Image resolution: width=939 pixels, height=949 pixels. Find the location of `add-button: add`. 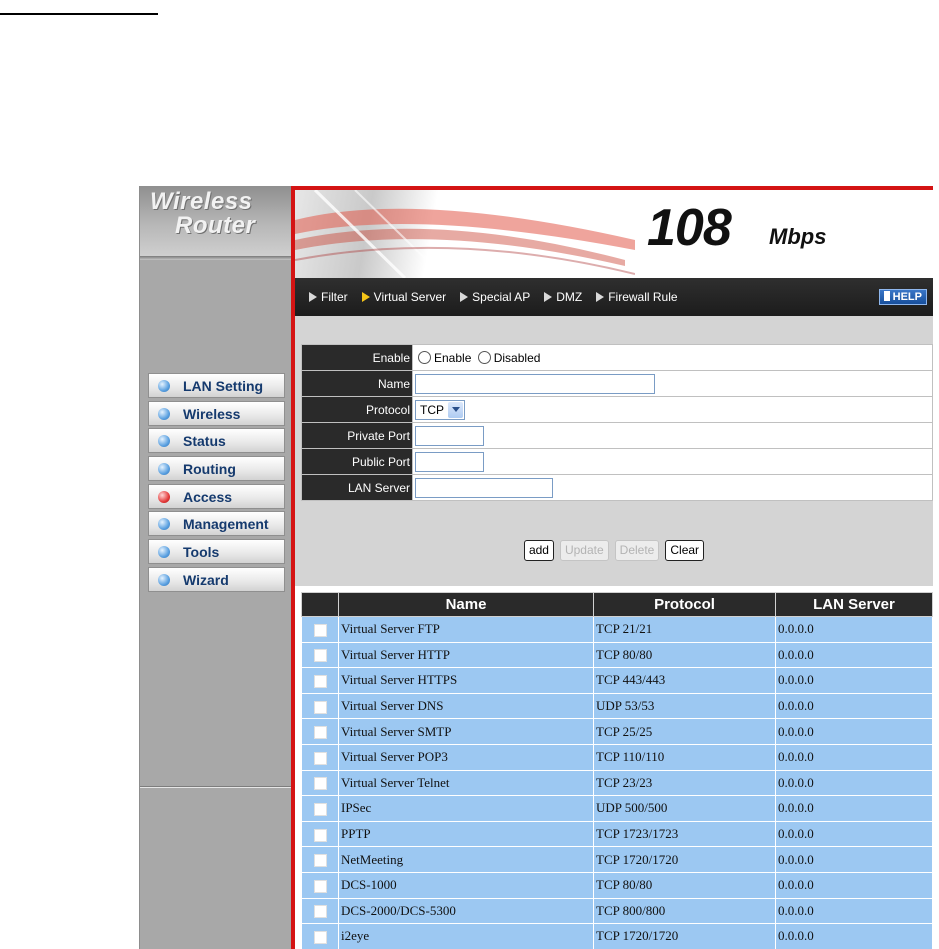

add-button: add is located at coordinates (538, 550).